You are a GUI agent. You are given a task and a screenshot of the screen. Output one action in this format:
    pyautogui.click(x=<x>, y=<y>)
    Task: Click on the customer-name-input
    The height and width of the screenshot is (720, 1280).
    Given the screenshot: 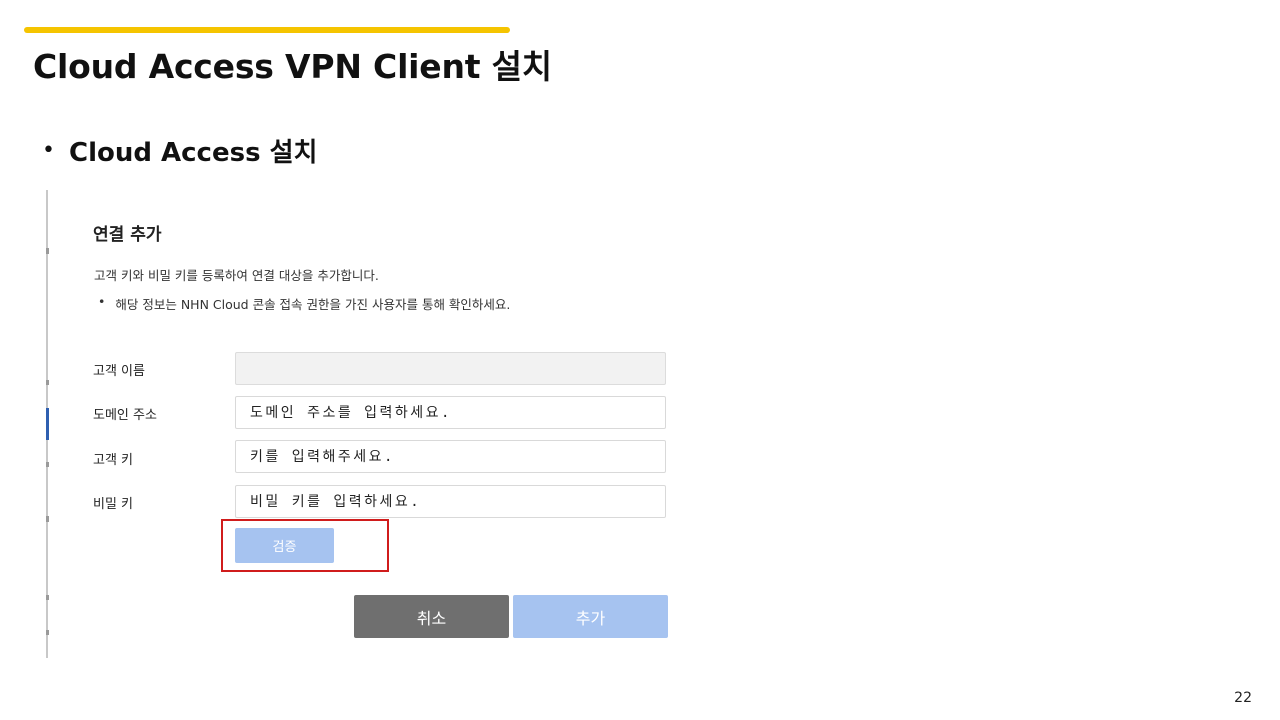 What is the action you would take?
    pyautogui.click(x=450, y=368)
    